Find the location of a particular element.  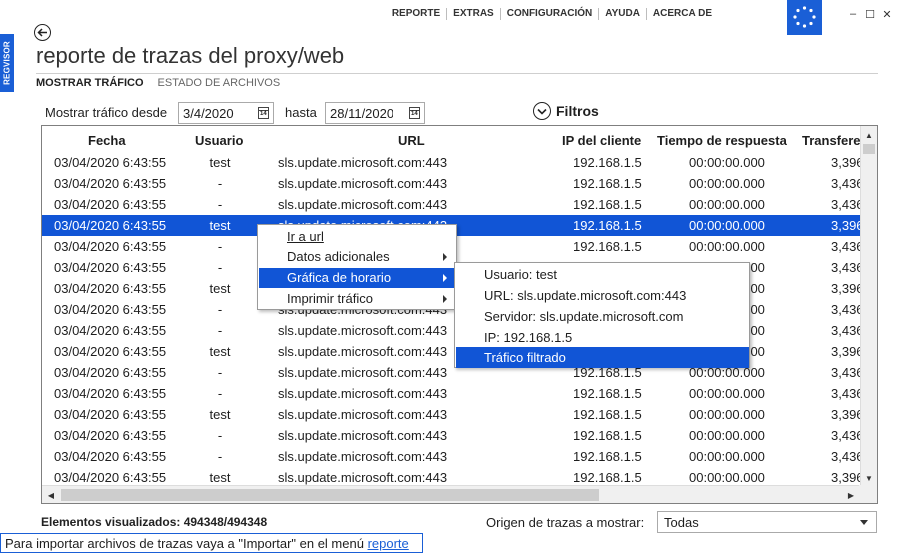

vertical-scrollbar: ▲ ▼ is located at coordinates (868, 306).